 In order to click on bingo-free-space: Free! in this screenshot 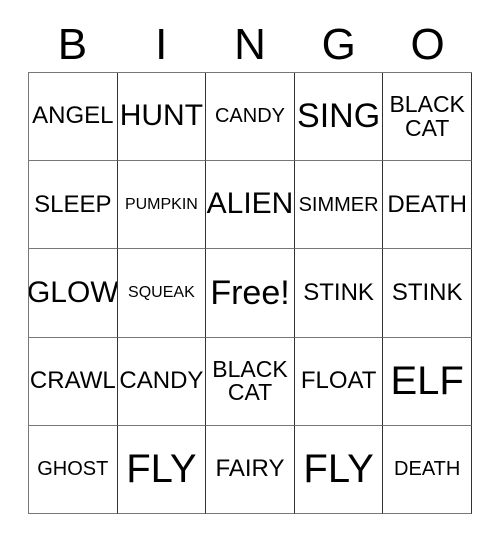, I will do `click(250, 293)`.